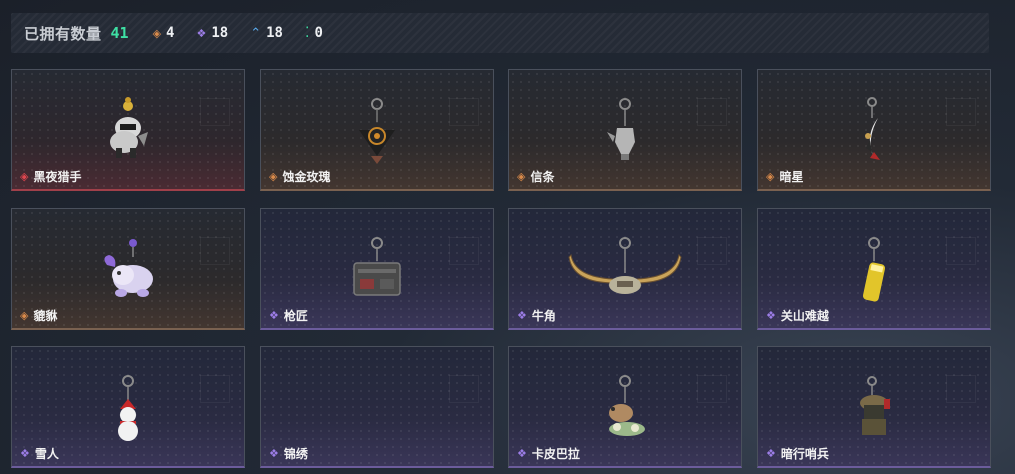 The image size is (1015, 474). Describe the element at coordinates (306, 177) in the screenshot. I see `charm-name-text: 蚀金玫瑰` at that location.